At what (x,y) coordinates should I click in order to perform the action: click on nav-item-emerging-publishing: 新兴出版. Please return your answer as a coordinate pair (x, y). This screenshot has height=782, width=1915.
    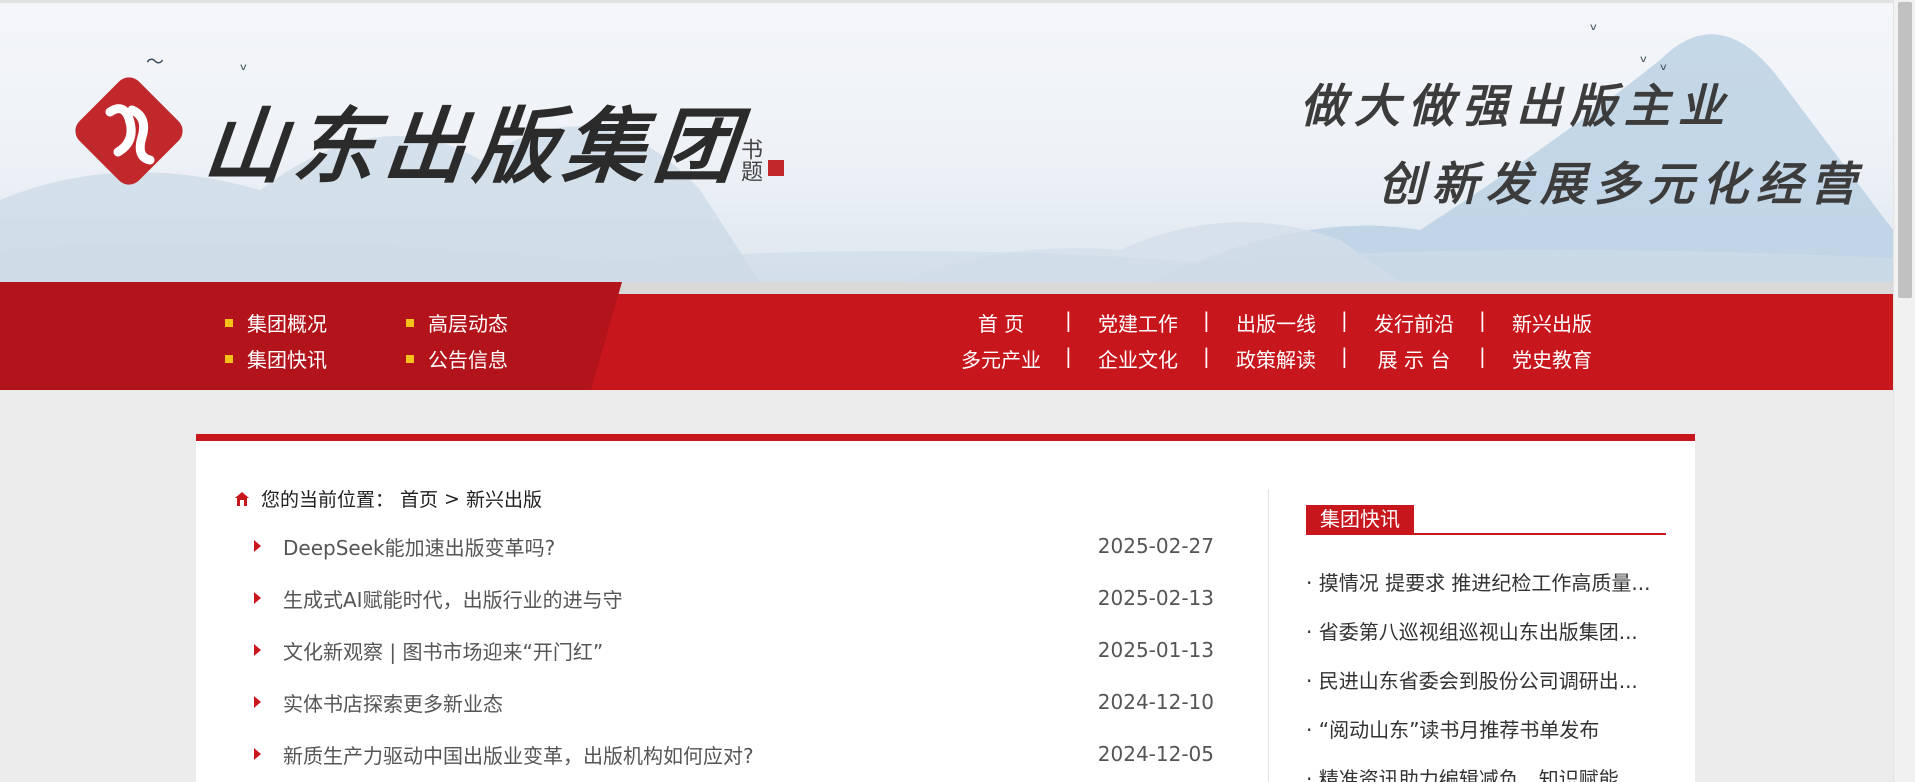
    Looking at the image, I should click on (1552, 322).